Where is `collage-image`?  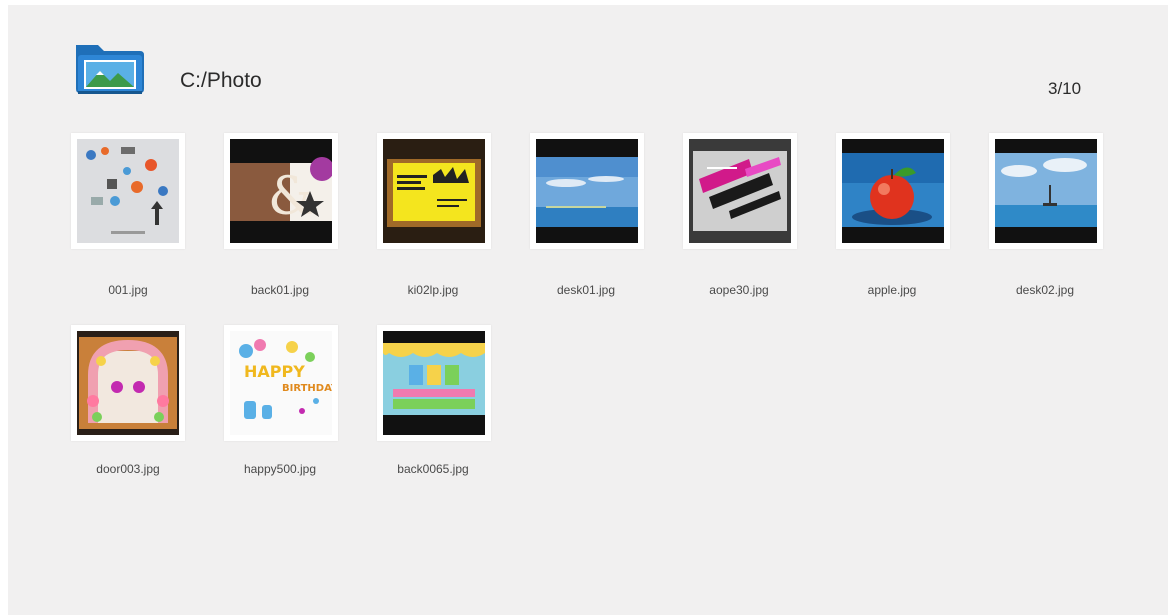
collage-image is located at coordinates (740, 191).